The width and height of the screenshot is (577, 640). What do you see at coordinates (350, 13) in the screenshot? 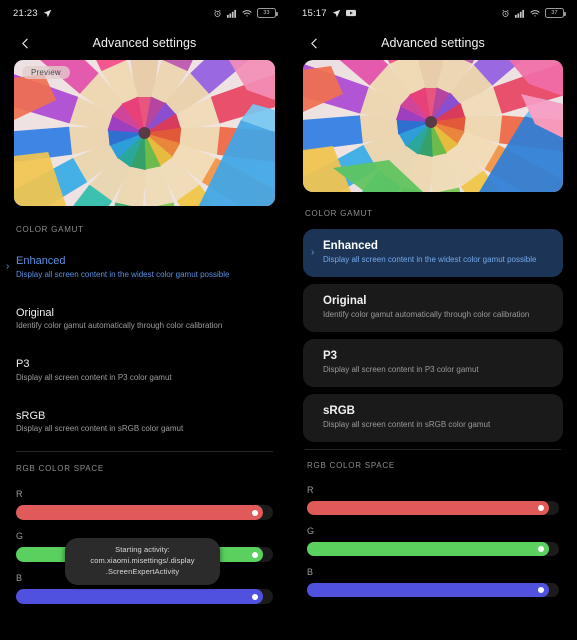
I see `video-icon` at bounding box center [350, 13].